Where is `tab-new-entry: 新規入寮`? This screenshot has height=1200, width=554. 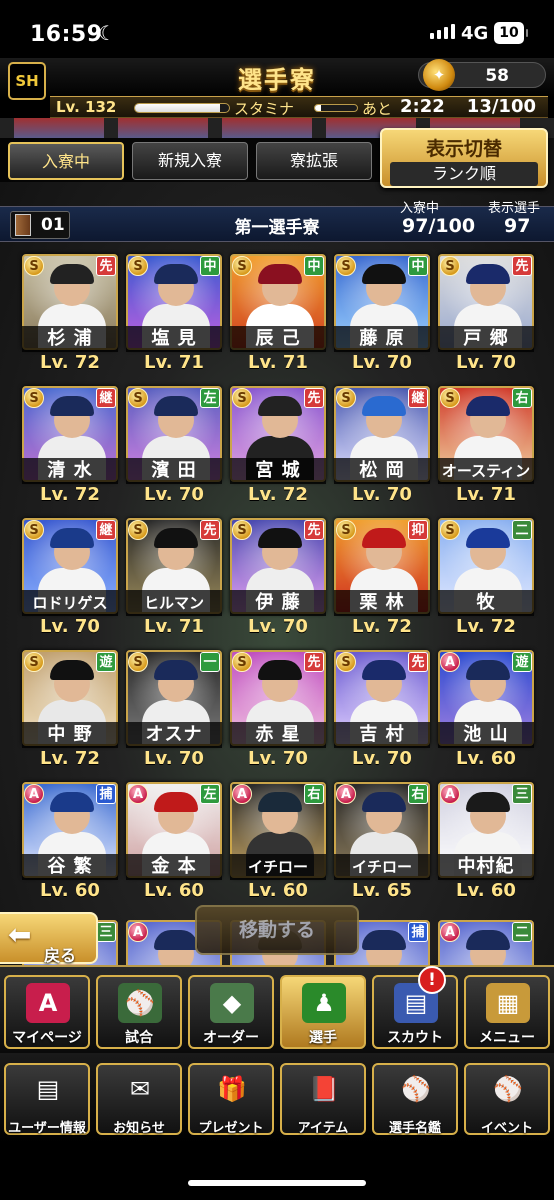 tab-new-entry: 新規入寮 is located at coordinates (190, 161).